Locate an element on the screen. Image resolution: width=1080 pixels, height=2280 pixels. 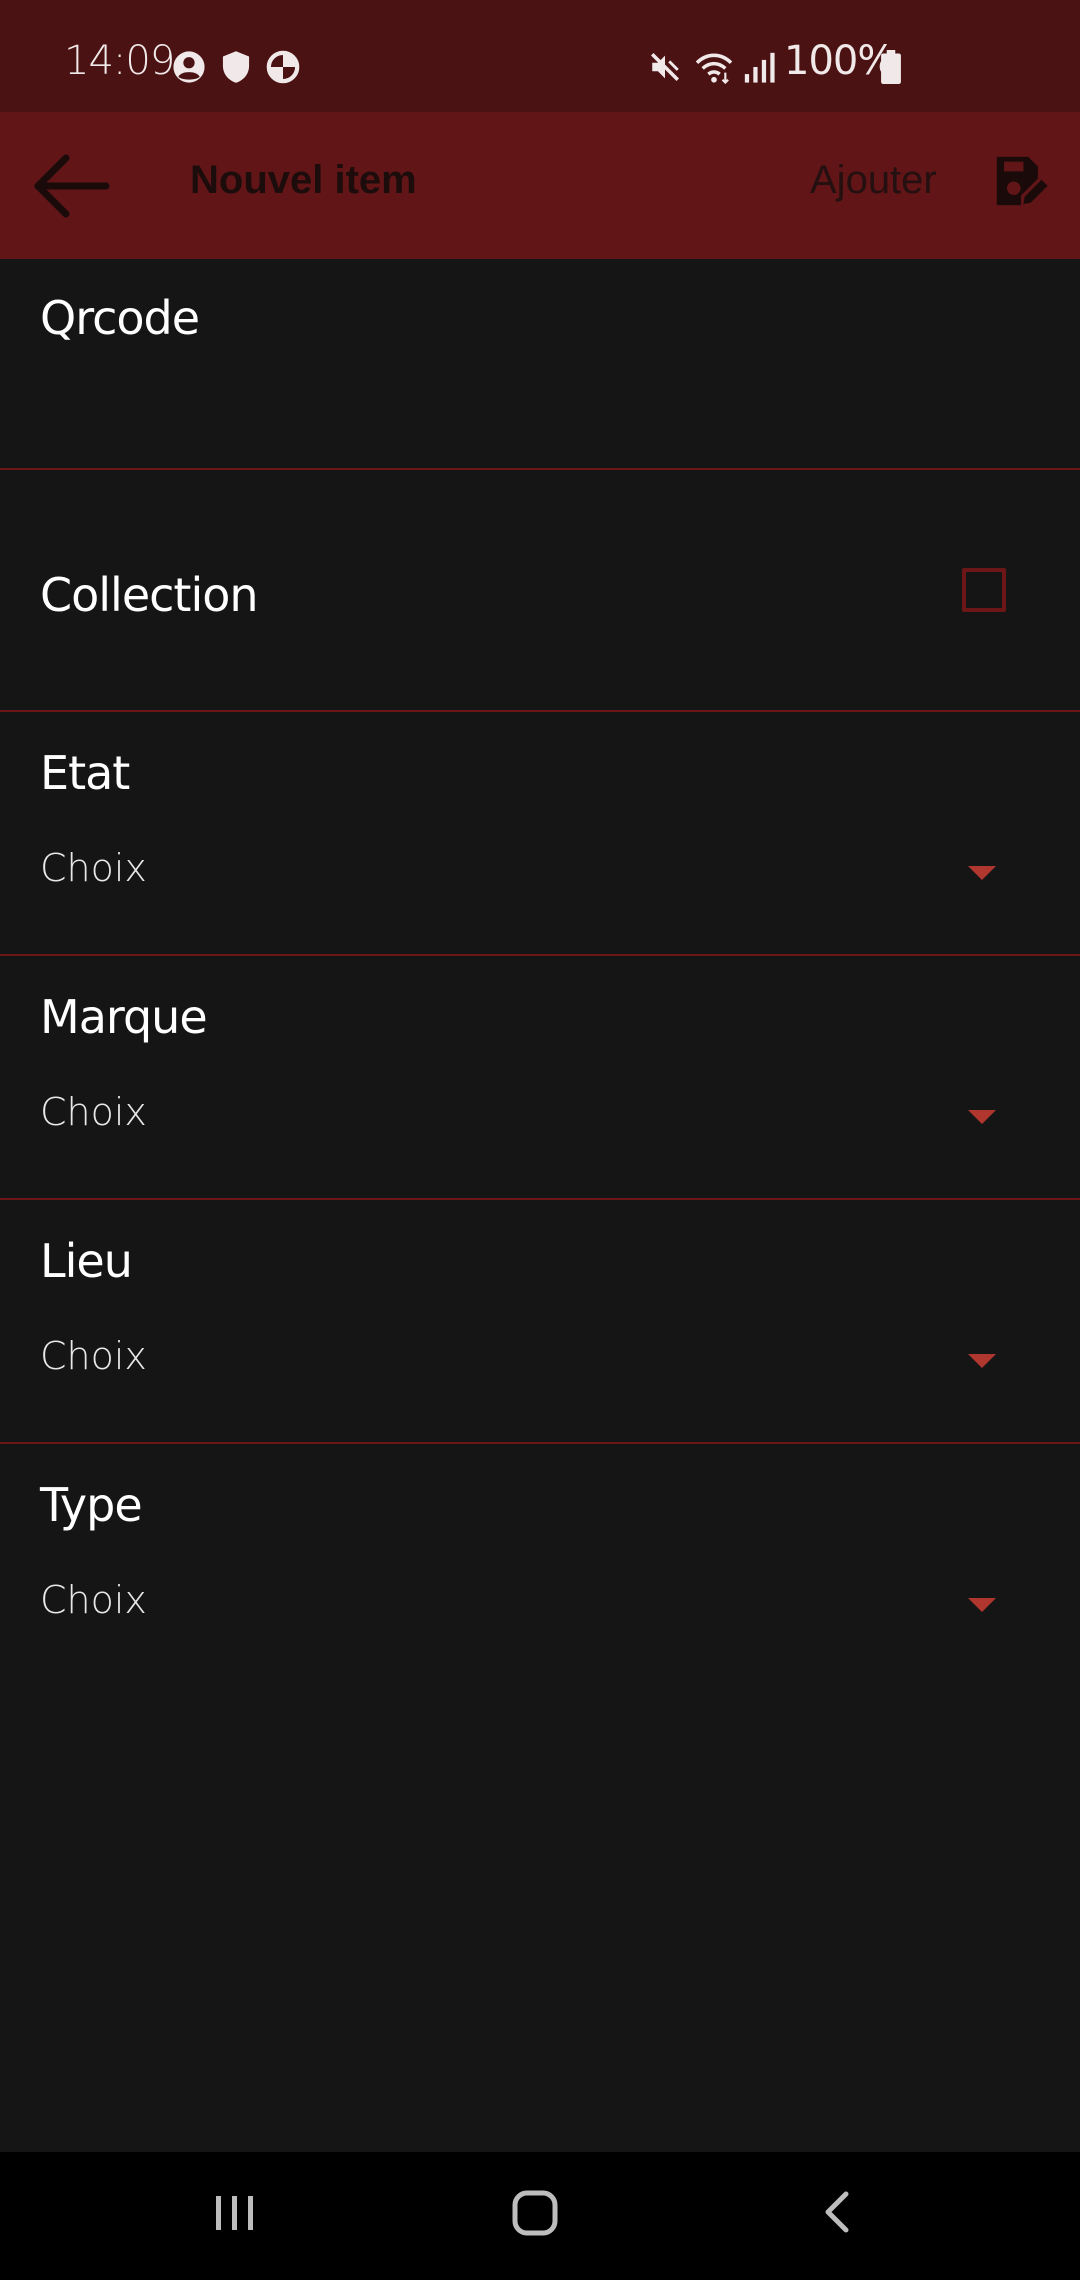
shield-icon is located at coordinates (236, 69).